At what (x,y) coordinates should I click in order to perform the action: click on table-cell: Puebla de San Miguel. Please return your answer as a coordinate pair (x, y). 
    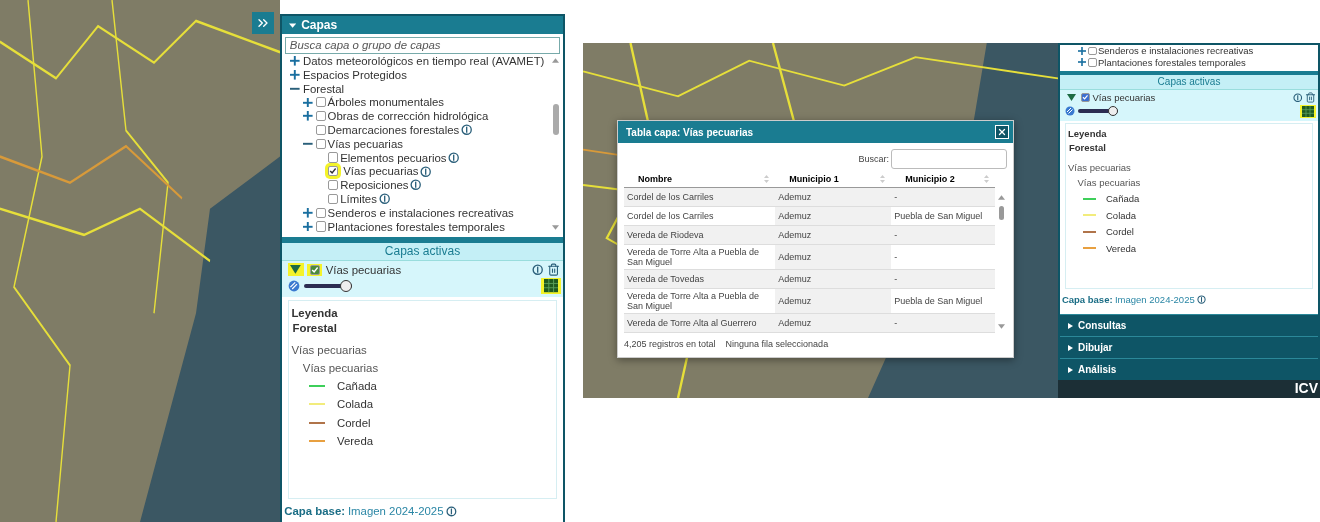
    Looking at the image, I should click on (943, 301).